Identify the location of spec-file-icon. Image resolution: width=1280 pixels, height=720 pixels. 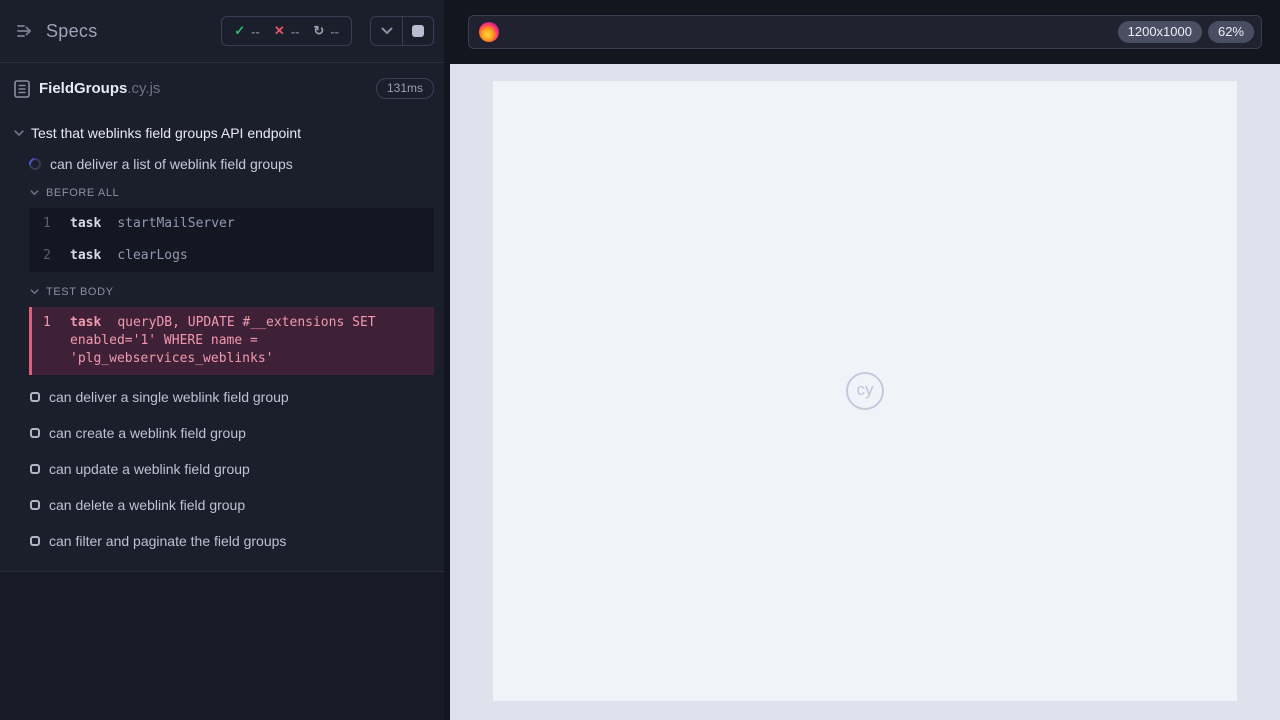
(22, 88).